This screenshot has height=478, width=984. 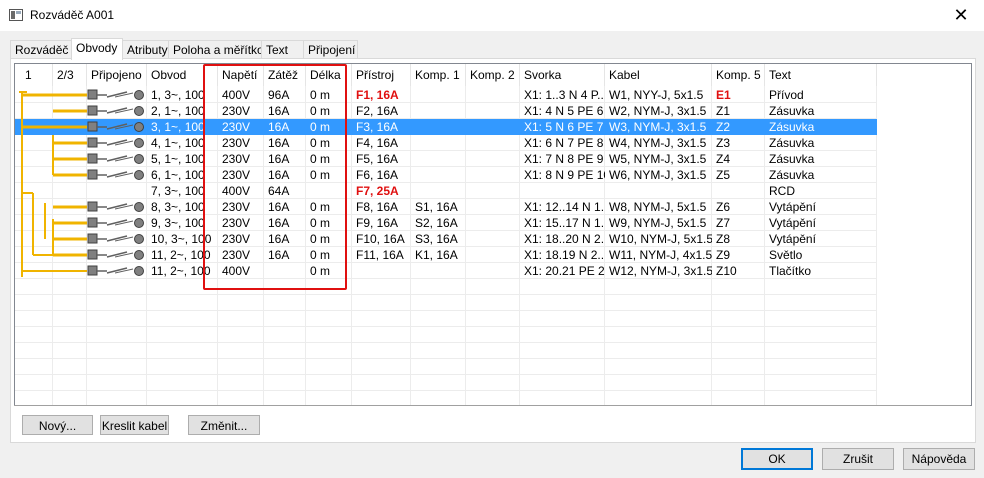 What do you see at coordinates (723, 223) in the screenshot?
I see `cell-komp5: Z7` at bounding box center [723, 223].